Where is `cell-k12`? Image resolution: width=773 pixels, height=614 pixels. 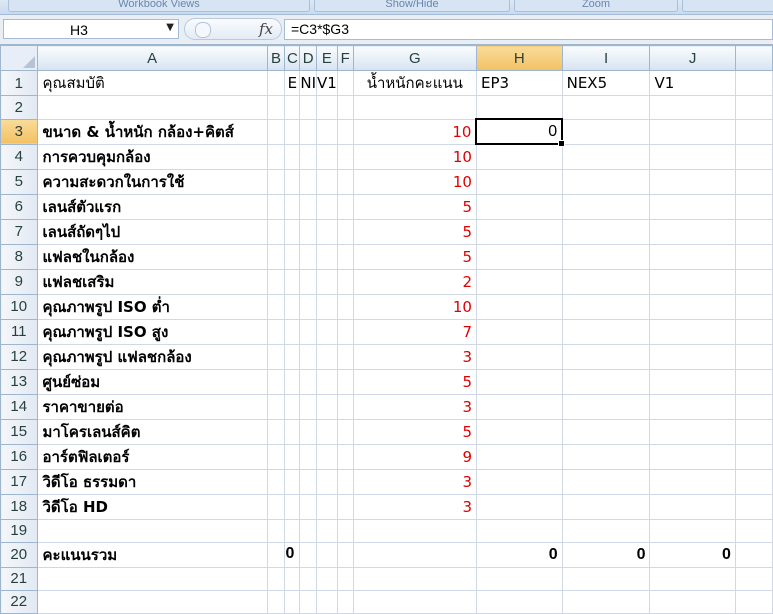
cell-k12 is located at coordinates (753, 356).